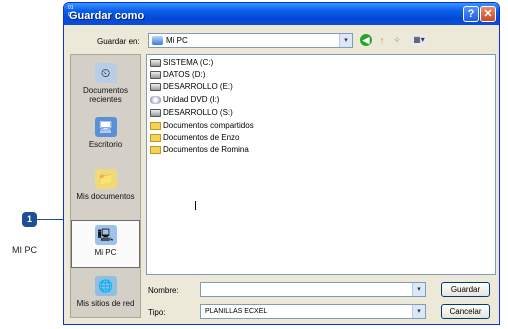  Describe the element at coordinates (488, 14) in the screenshot. I see `close-button: ✕` at that location.